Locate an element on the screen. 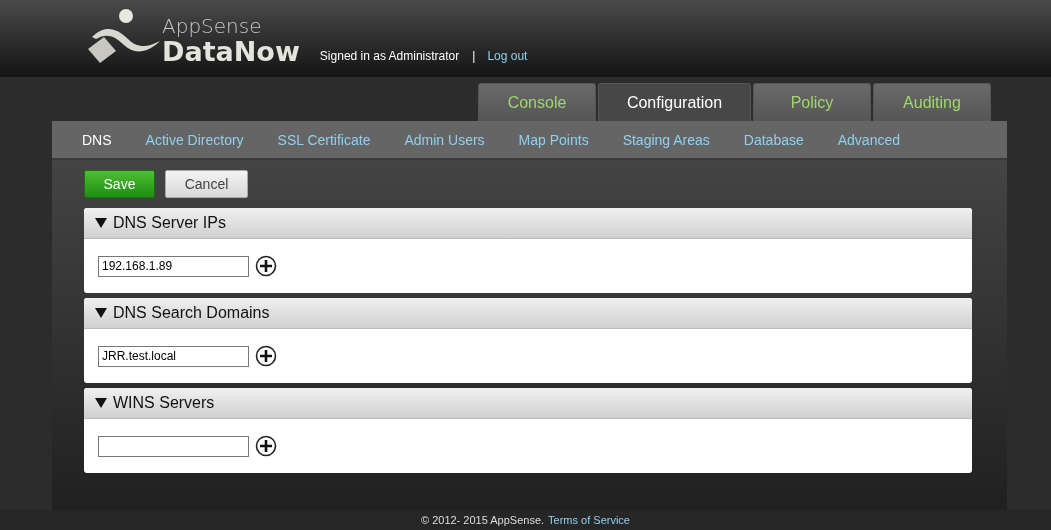 The width and height of the screenshot is (1051, 530). sub-nav-link: Admin Users is located at coordinates (444, 139).